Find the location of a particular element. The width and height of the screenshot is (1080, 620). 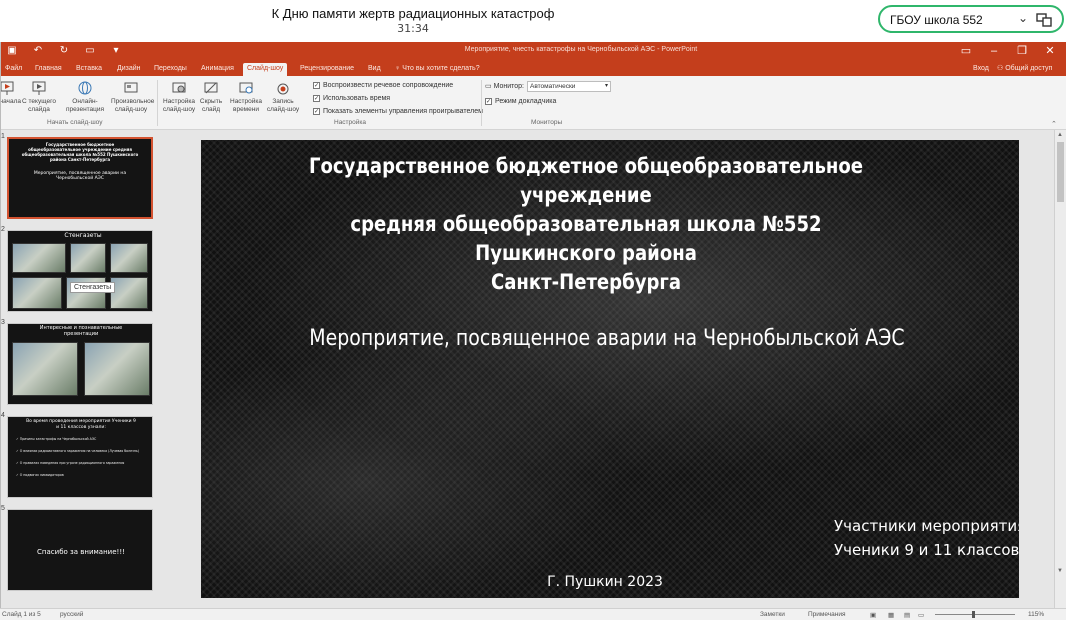

tell-me-search: ♀ Что вы хотите сделать? is located at coordinates (437, 69).